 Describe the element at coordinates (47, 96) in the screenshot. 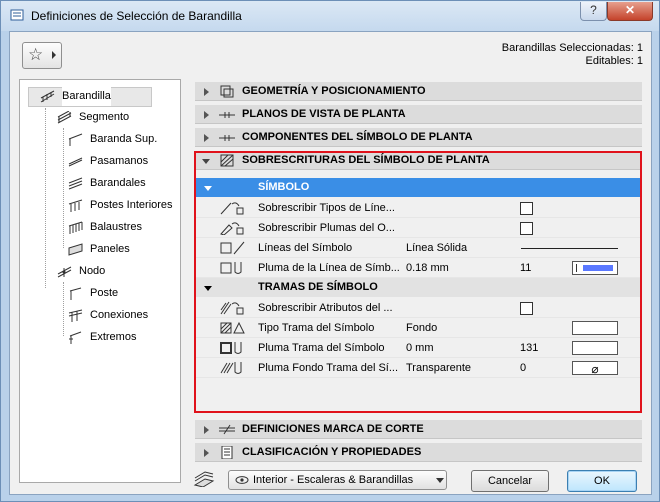

I see `railing-icon` at that location.